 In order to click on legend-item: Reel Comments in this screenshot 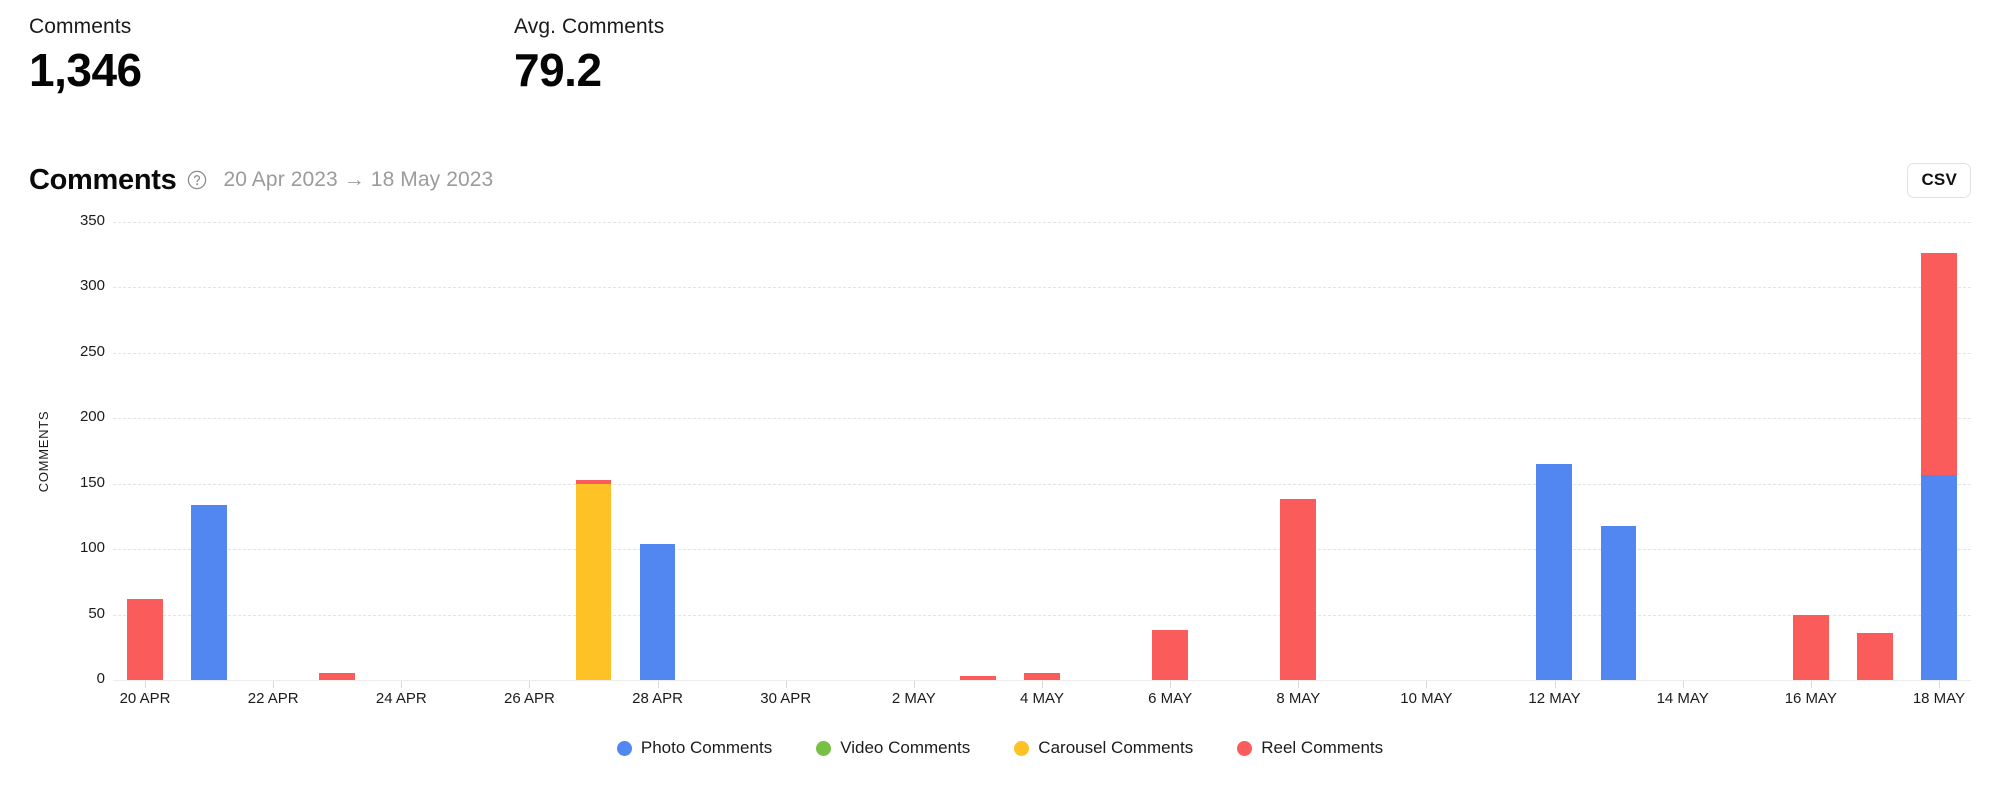, I will do `click(1310, 748)`.